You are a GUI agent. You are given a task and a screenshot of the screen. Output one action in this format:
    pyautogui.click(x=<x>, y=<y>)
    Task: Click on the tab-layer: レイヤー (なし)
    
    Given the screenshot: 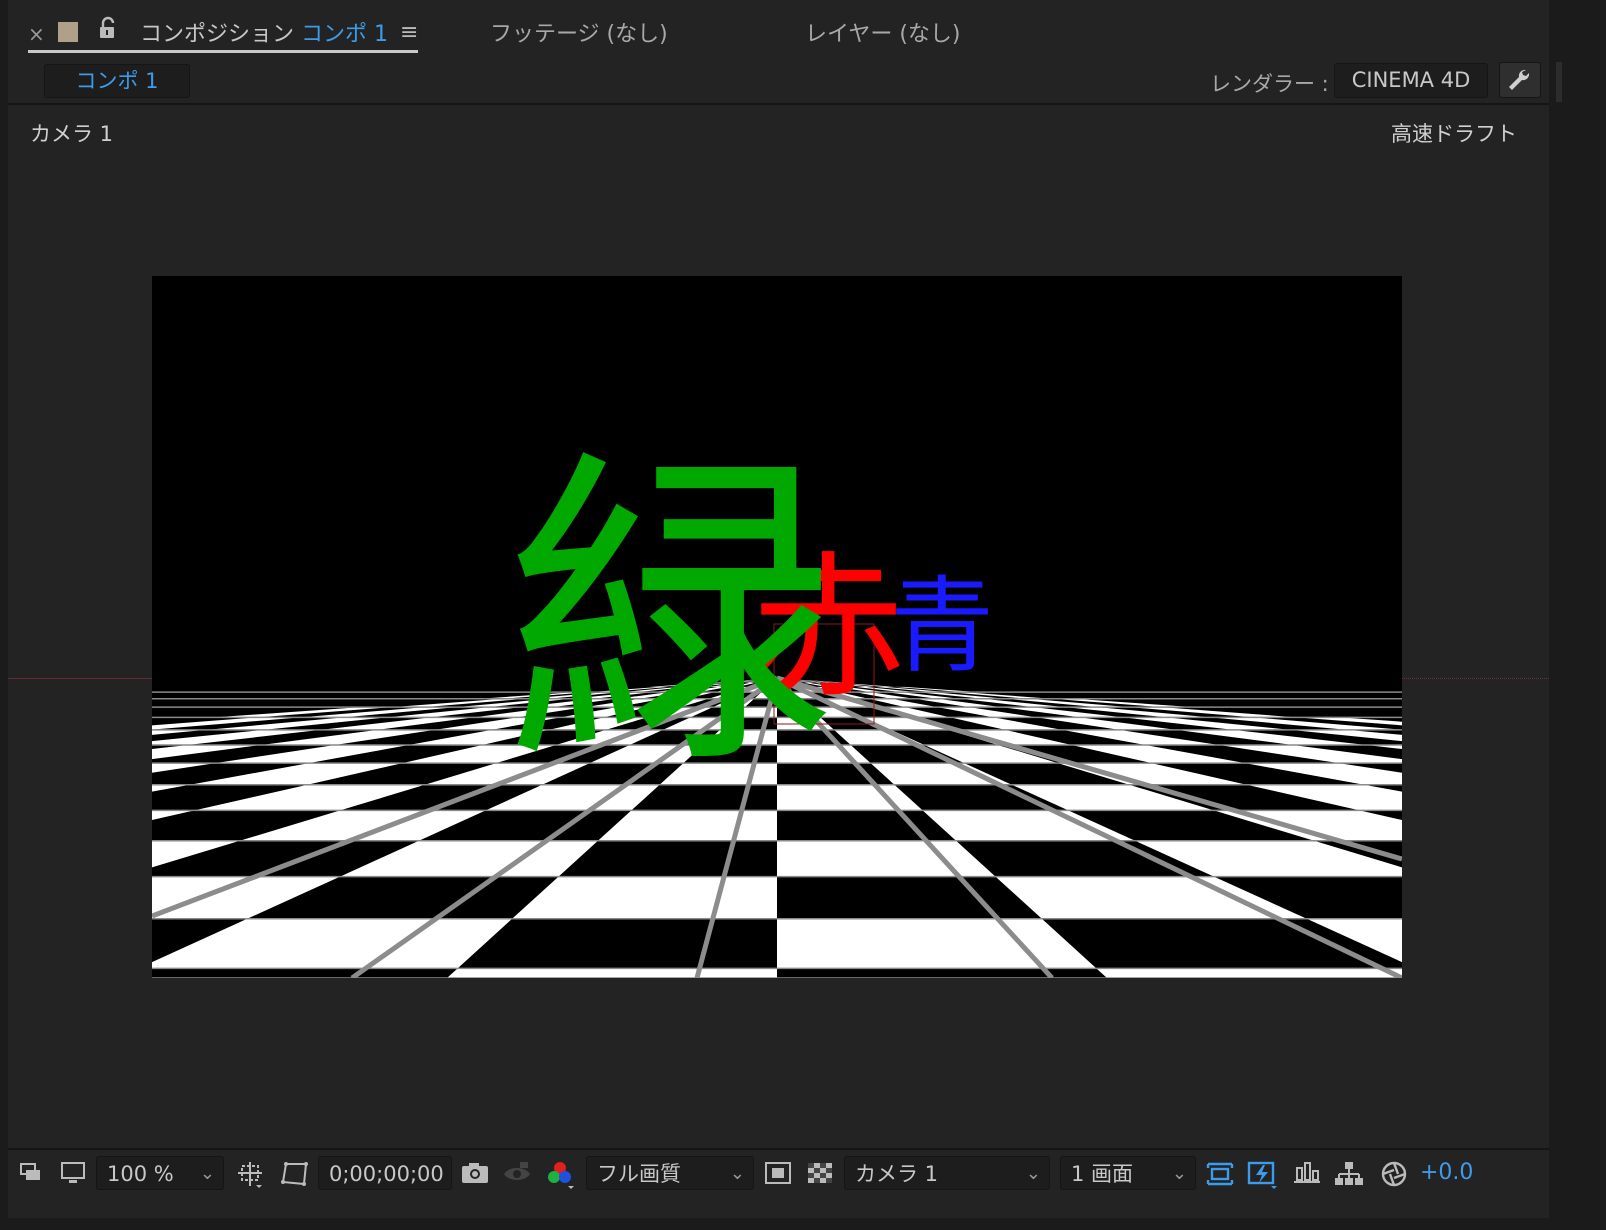 What is the action you would take?
    pyautogui.click(x=883, y=32)
    